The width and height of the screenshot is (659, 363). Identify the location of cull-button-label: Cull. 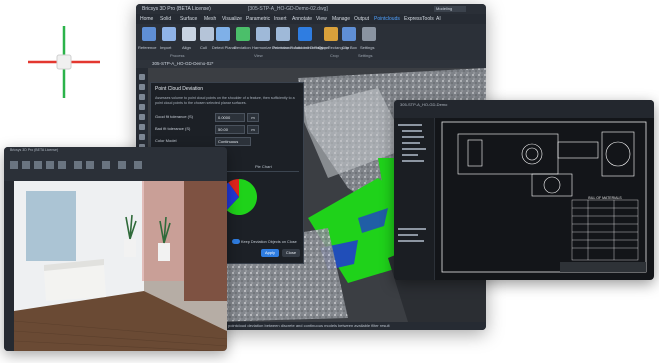
(203, 47).